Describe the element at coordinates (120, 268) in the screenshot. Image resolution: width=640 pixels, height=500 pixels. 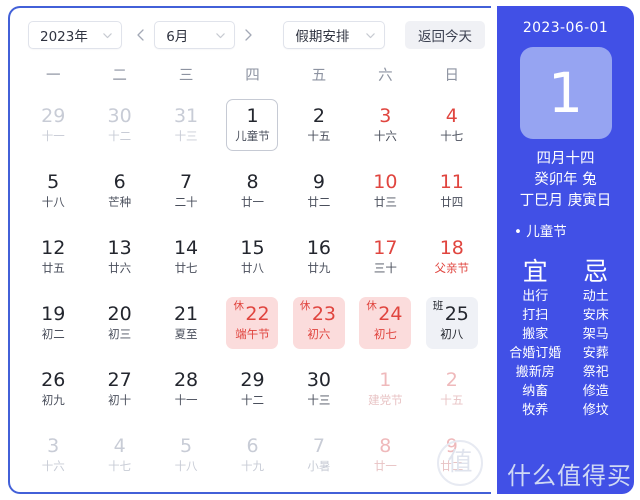
I see `day-sublabel: 廿六` at that location.